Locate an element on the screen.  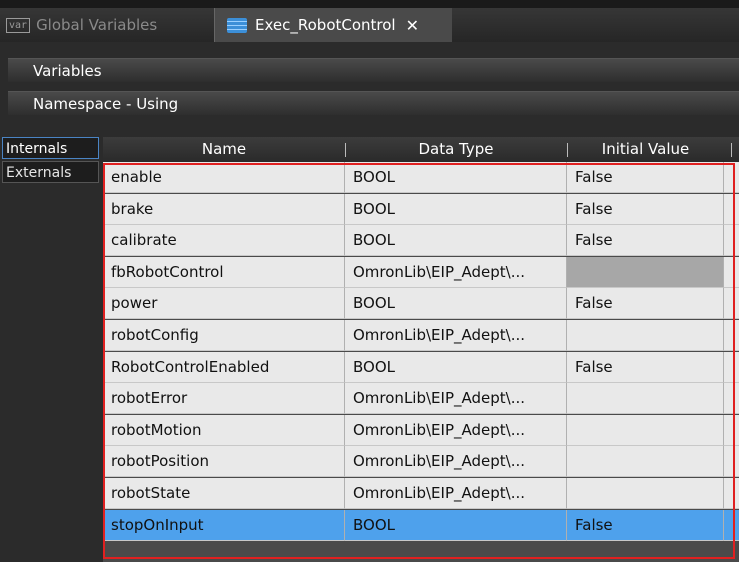
cell-name: robotState is located at coordinates (224, 493).